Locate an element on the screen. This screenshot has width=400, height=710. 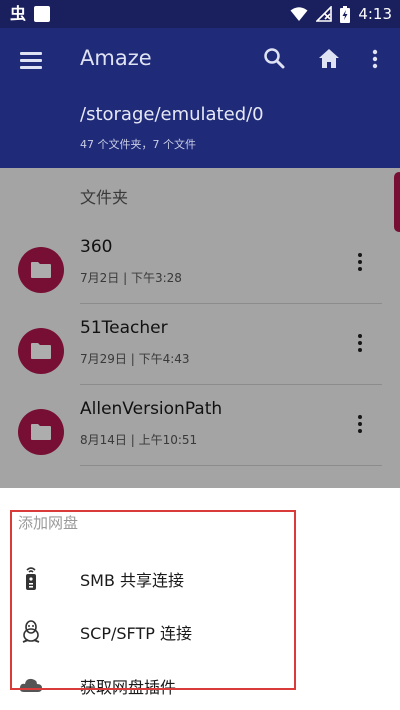
search-button is located at coordinates (275, 59).